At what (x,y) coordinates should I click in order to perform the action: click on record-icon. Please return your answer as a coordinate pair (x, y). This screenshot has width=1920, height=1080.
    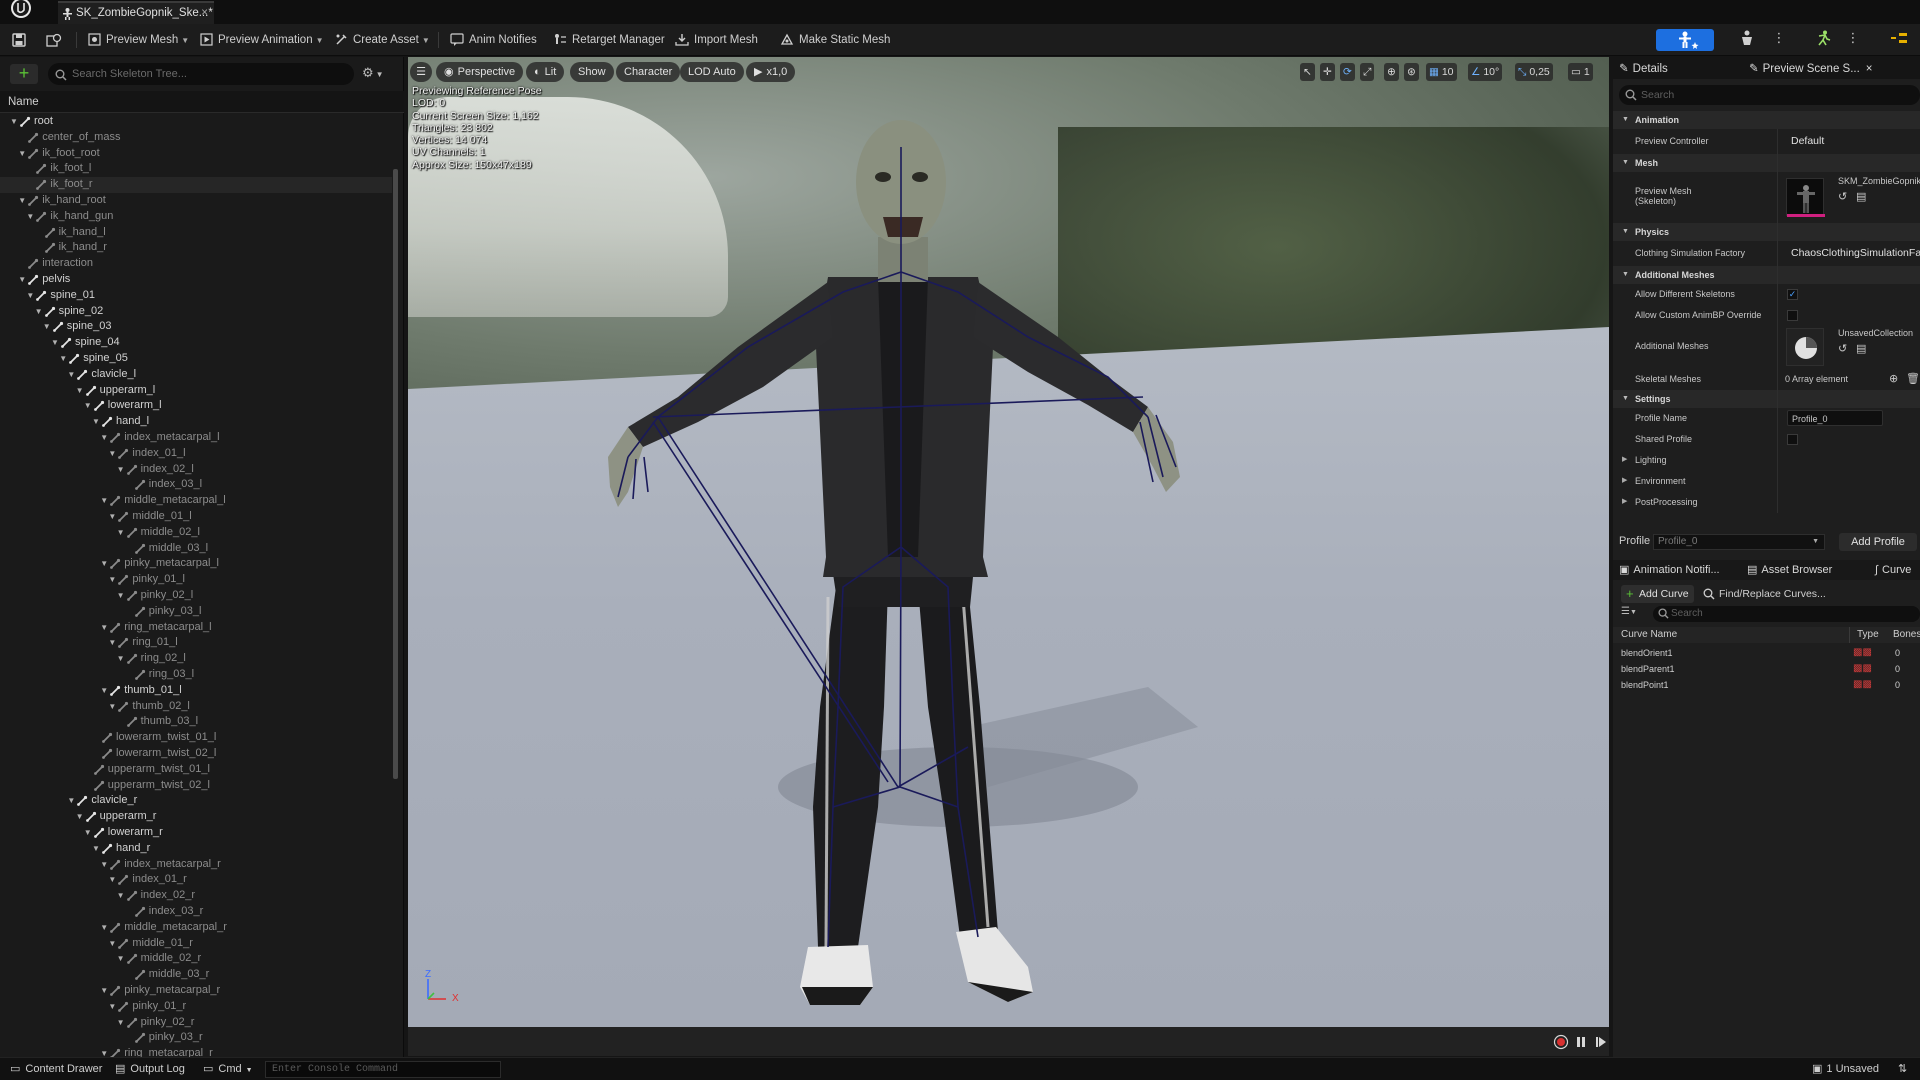
    Looking at the image, I should click on (1561, 1042).